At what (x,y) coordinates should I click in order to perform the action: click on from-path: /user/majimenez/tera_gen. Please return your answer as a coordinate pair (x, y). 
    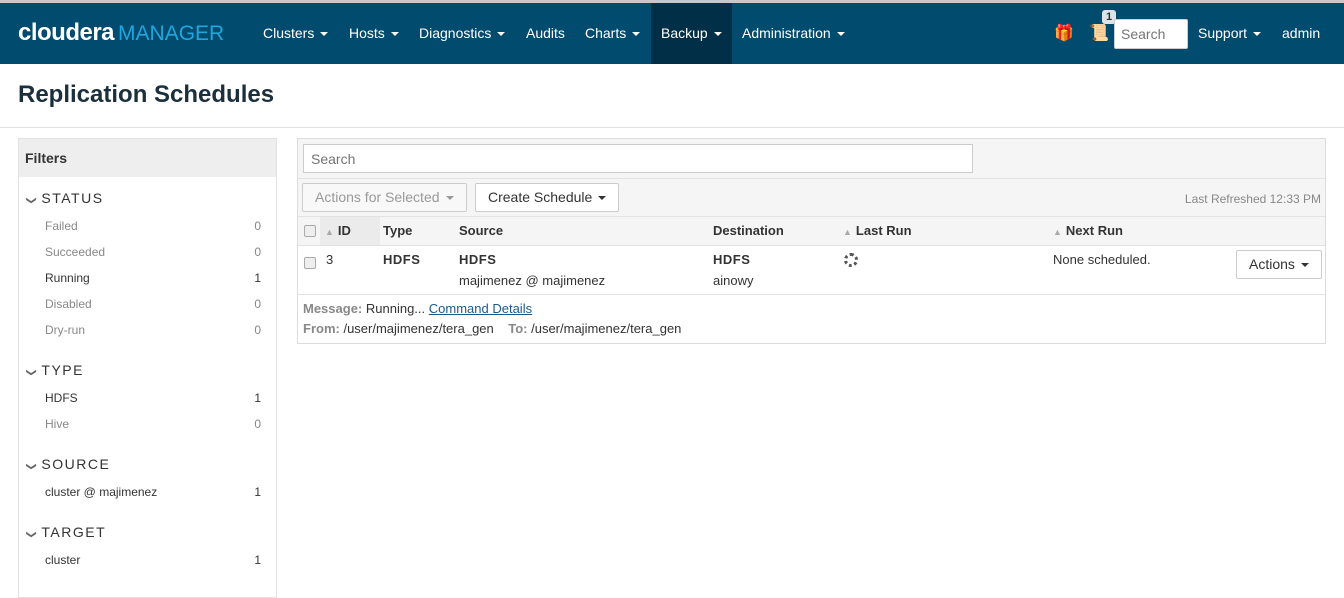
    Looking at the image, I should click on (418, 328).